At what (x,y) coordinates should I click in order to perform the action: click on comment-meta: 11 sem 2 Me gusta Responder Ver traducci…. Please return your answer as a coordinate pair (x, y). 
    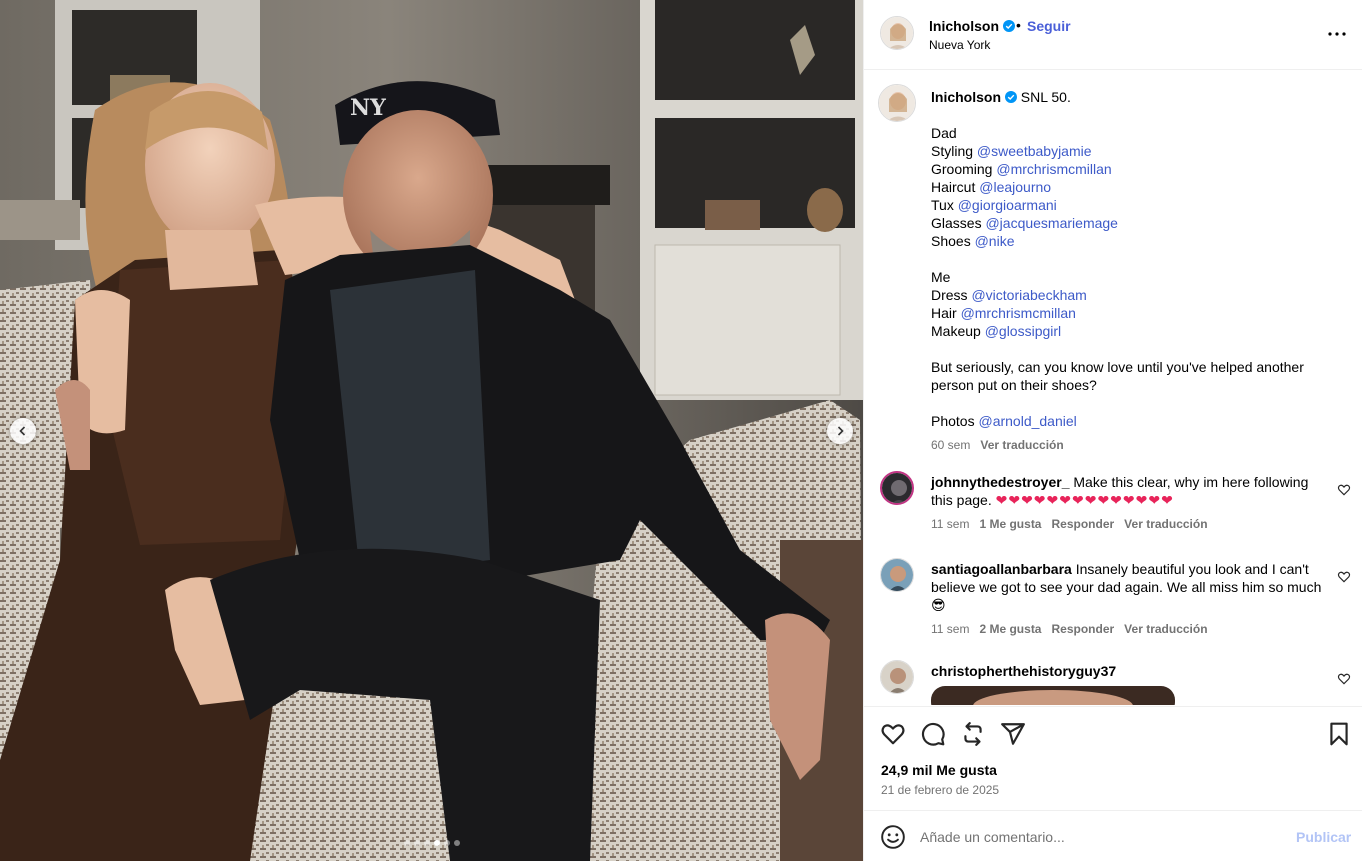
    Looking at the image, I should click on (1128, 629).